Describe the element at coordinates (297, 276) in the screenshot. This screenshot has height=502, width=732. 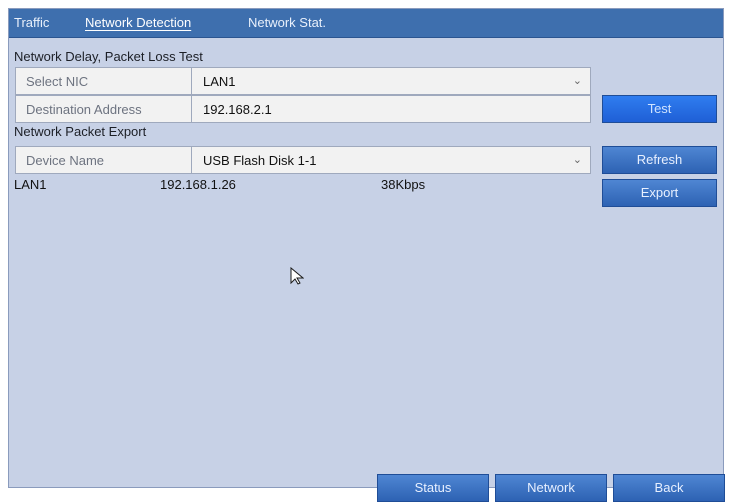
I see `mouse-cursor-icon` at that location.